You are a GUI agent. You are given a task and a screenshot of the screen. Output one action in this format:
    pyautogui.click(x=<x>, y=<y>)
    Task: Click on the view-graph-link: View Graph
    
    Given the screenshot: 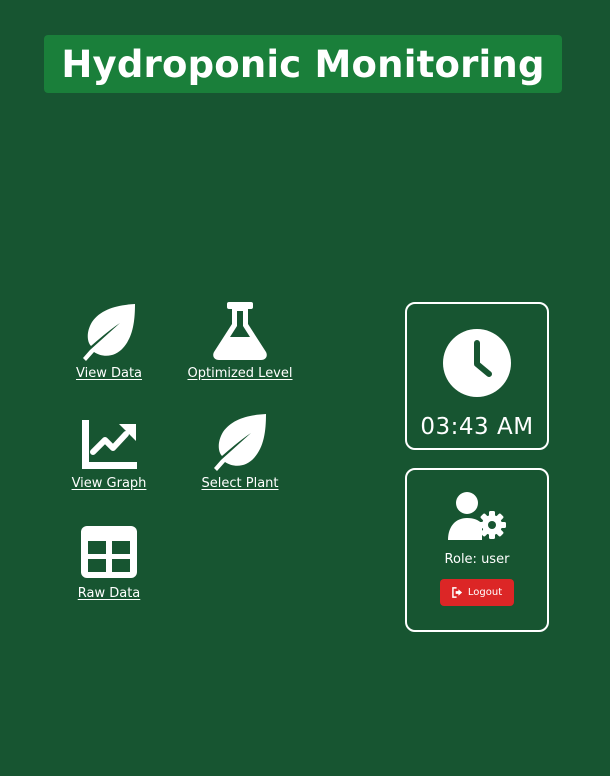 What is the action you would take?
    pyautogui.click(x=109, y=451)
    